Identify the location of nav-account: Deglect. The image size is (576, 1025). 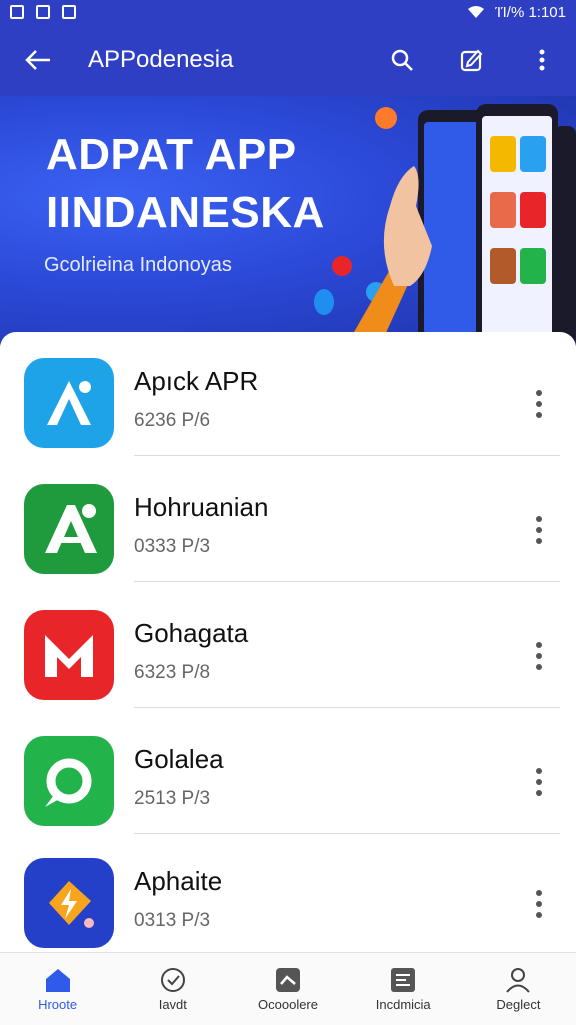
(518, 989).